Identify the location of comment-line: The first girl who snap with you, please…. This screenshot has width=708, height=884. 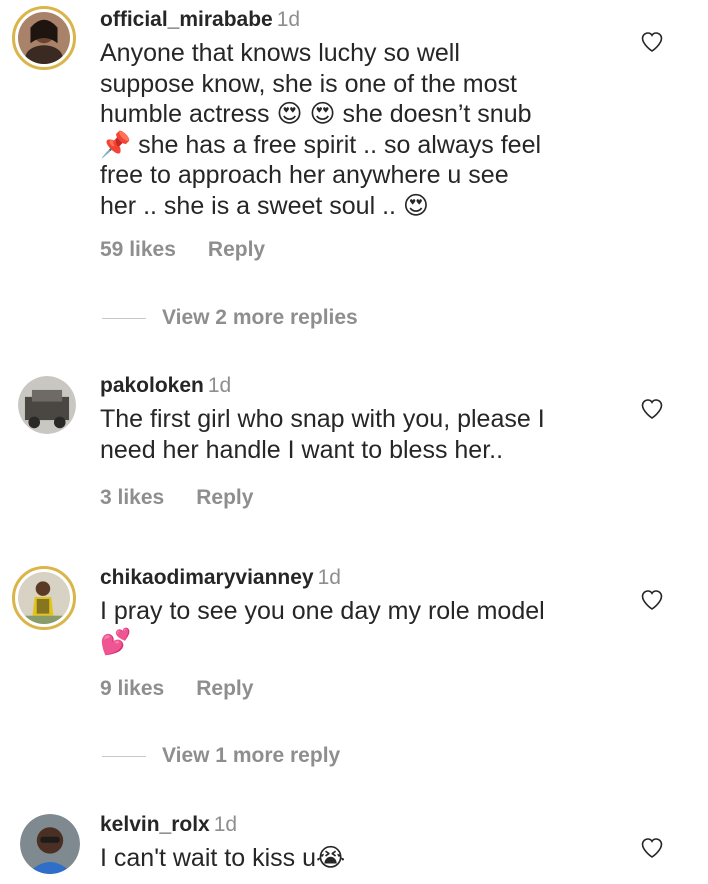
(322, 419).